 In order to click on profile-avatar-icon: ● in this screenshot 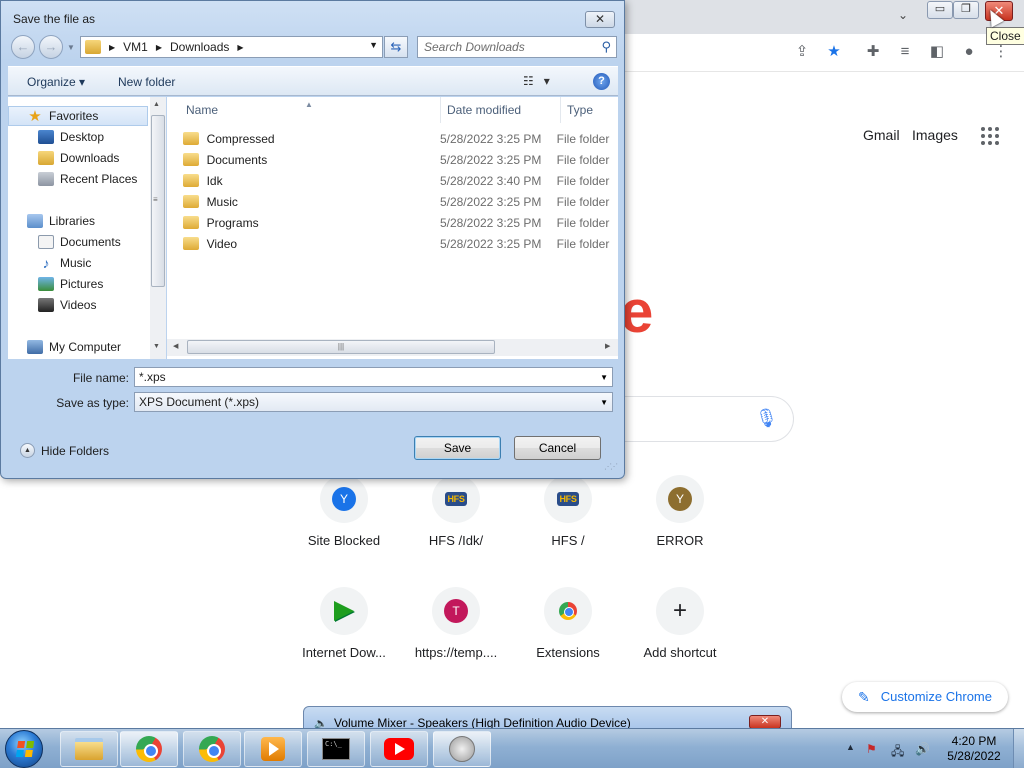, I will do `click(969, 52)`.